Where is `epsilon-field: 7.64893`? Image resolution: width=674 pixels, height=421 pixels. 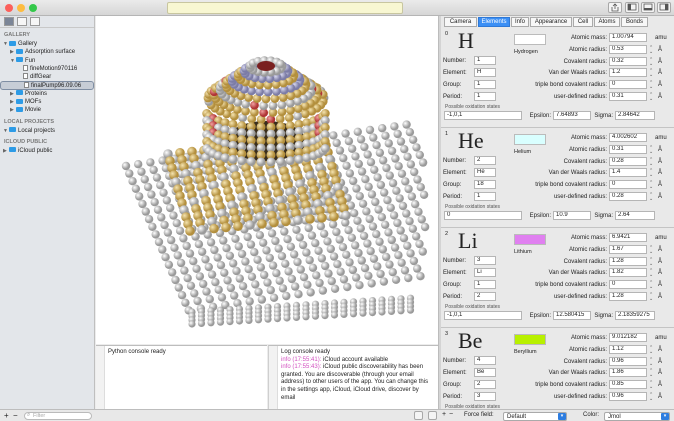
epsilon-field: 7.64893 is located at coordinates (572, 115).